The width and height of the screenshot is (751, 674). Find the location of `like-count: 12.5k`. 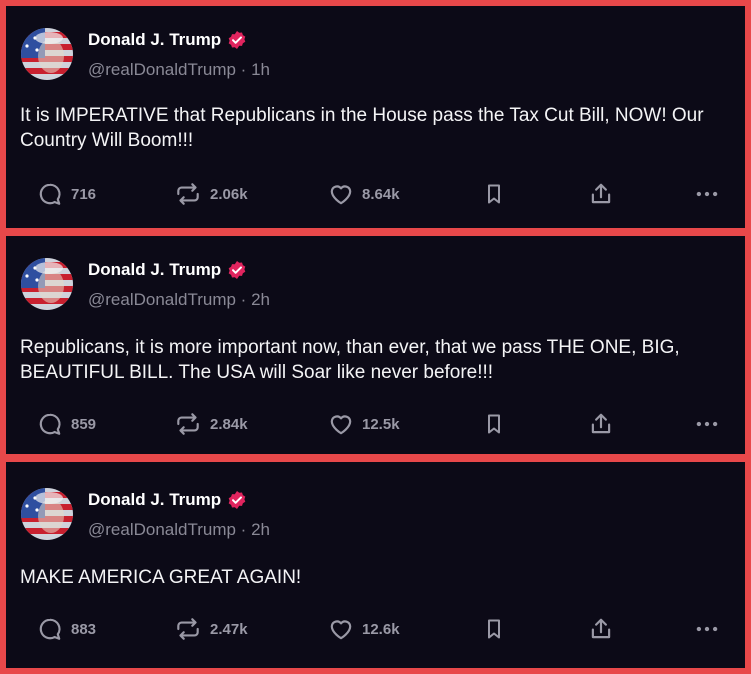

like-count: 12.5k is located at coordinates (381, 424).